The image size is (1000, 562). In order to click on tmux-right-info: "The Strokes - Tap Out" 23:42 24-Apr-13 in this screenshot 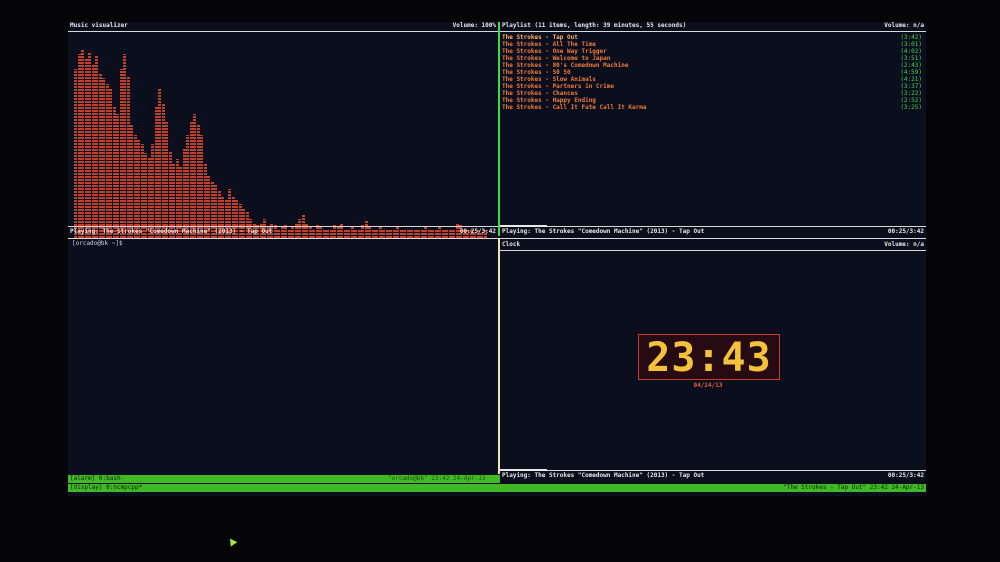, I will do `click(853, 487)`.